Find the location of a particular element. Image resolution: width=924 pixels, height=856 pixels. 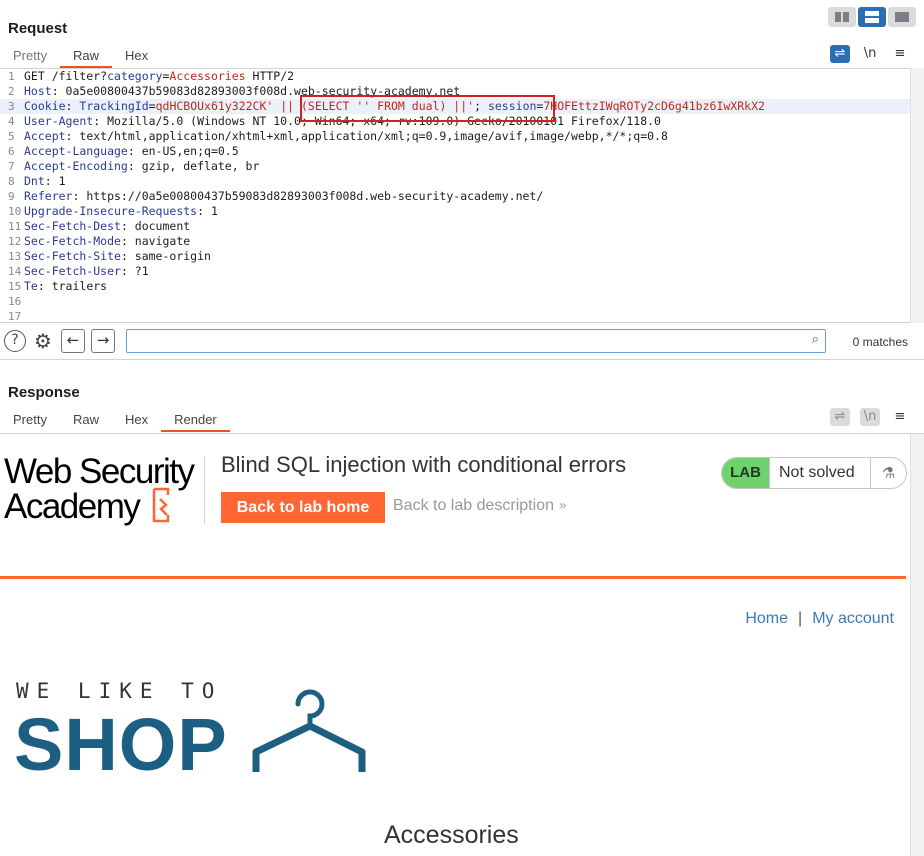

line-number: 8 is located at coordinates (11, 181).